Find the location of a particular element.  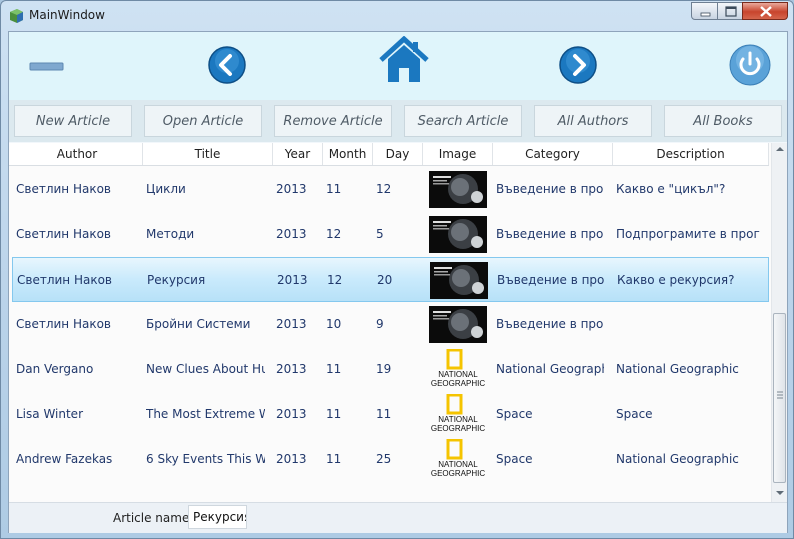

scrollbar-thumb is located at coordinates (779, 398).